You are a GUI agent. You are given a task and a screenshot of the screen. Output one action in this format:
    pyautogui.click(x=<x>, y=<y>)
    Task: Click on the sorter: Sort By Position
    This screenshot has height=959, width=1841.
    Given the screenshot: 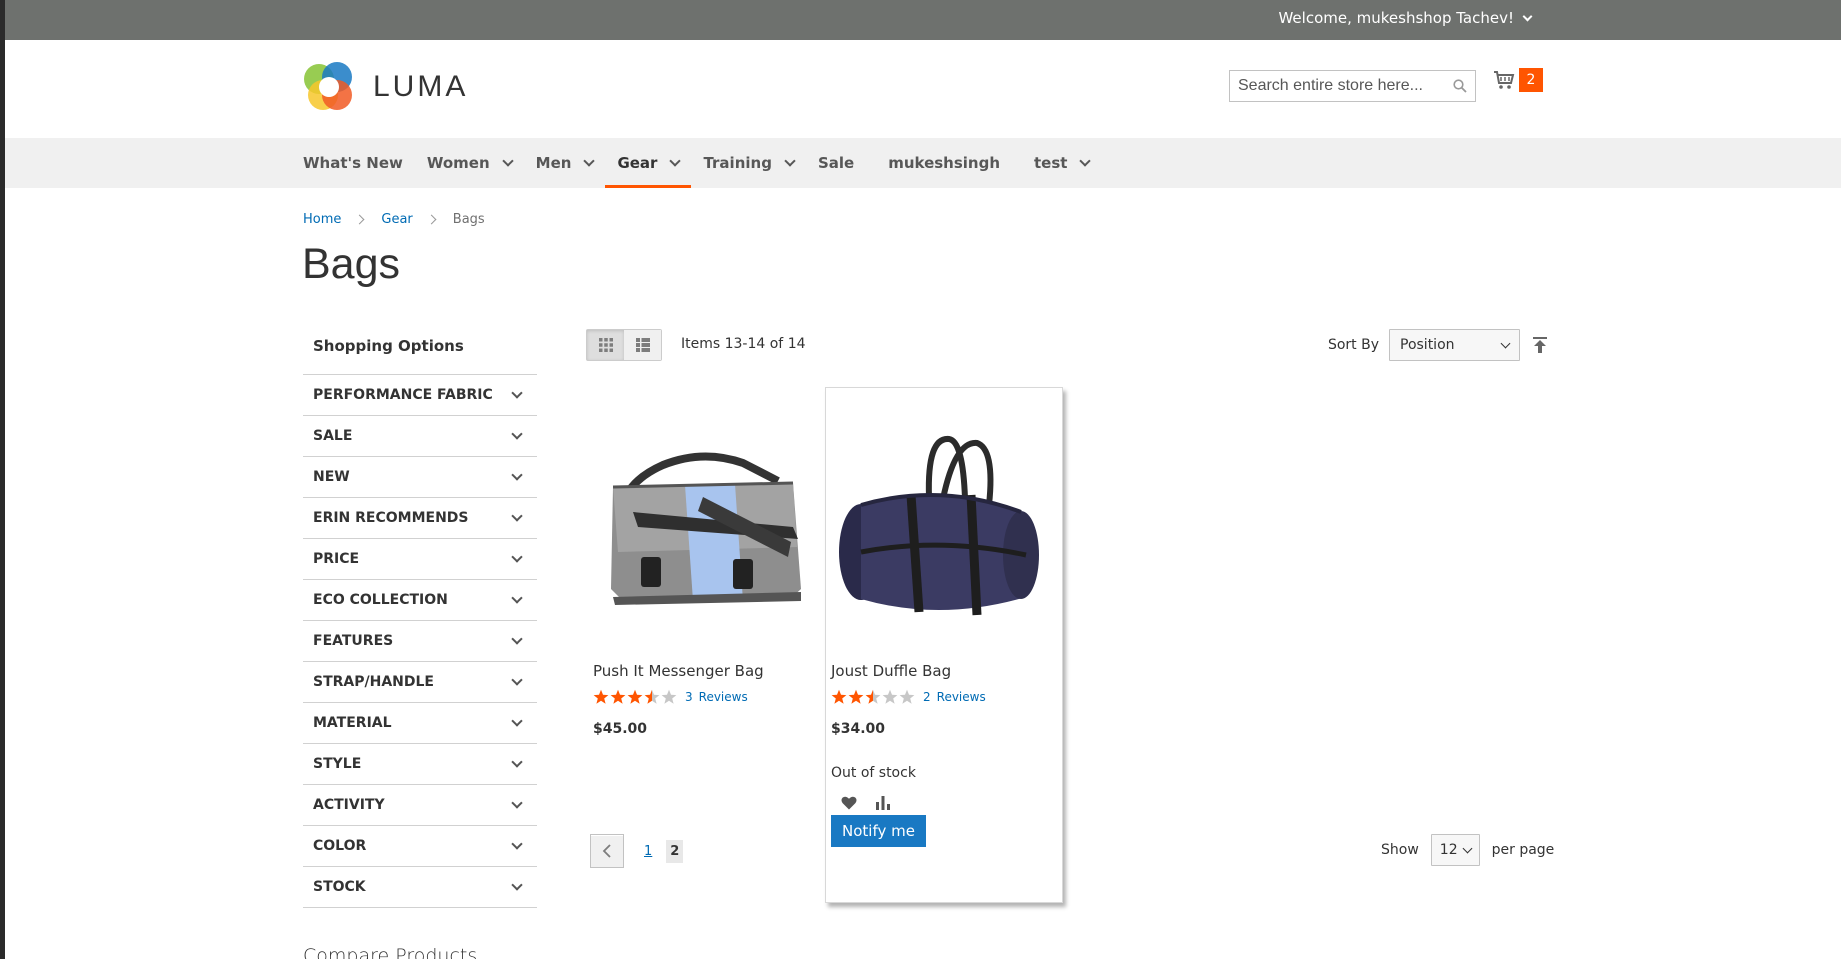 What is the action you would take?
    pyautogui.click(x=1438, y=345)
    